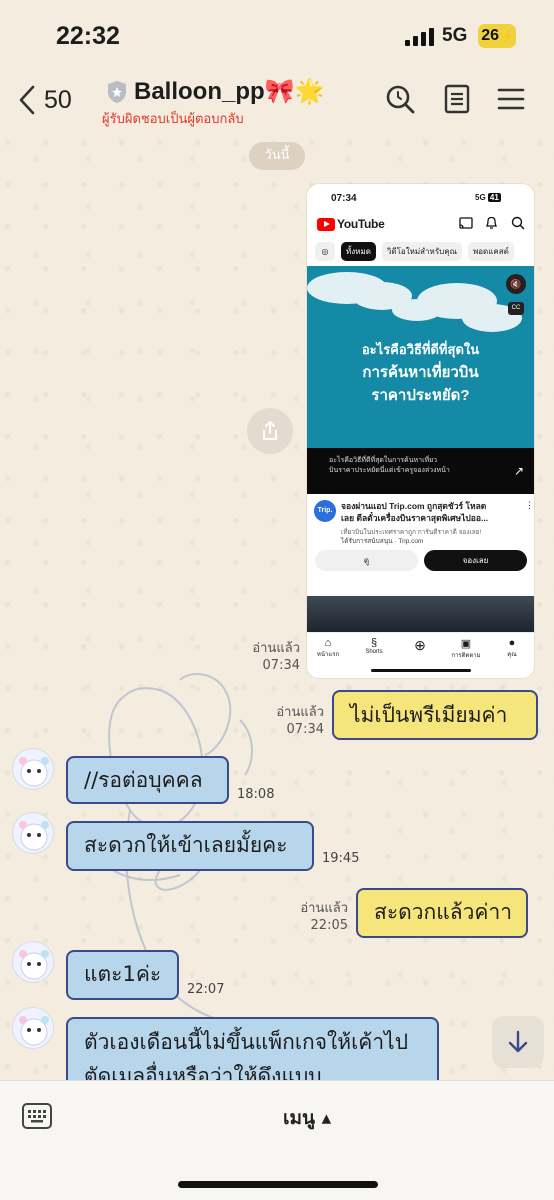 This screenshot has height=1200, width=554. I want to click on compass-icon: ◎, so click(325, 251).